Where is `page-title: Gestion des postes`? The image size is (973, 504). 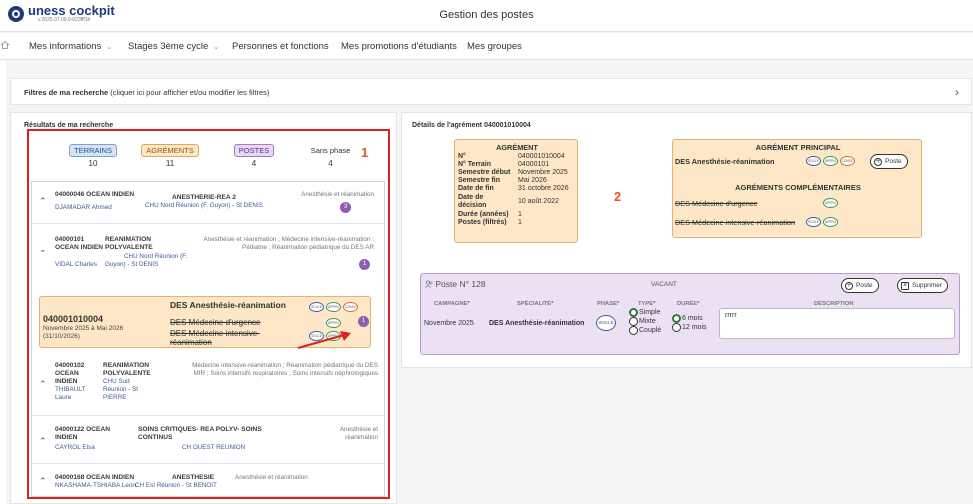
page-title: Gestion des postes is located at coordinates (486, 15).